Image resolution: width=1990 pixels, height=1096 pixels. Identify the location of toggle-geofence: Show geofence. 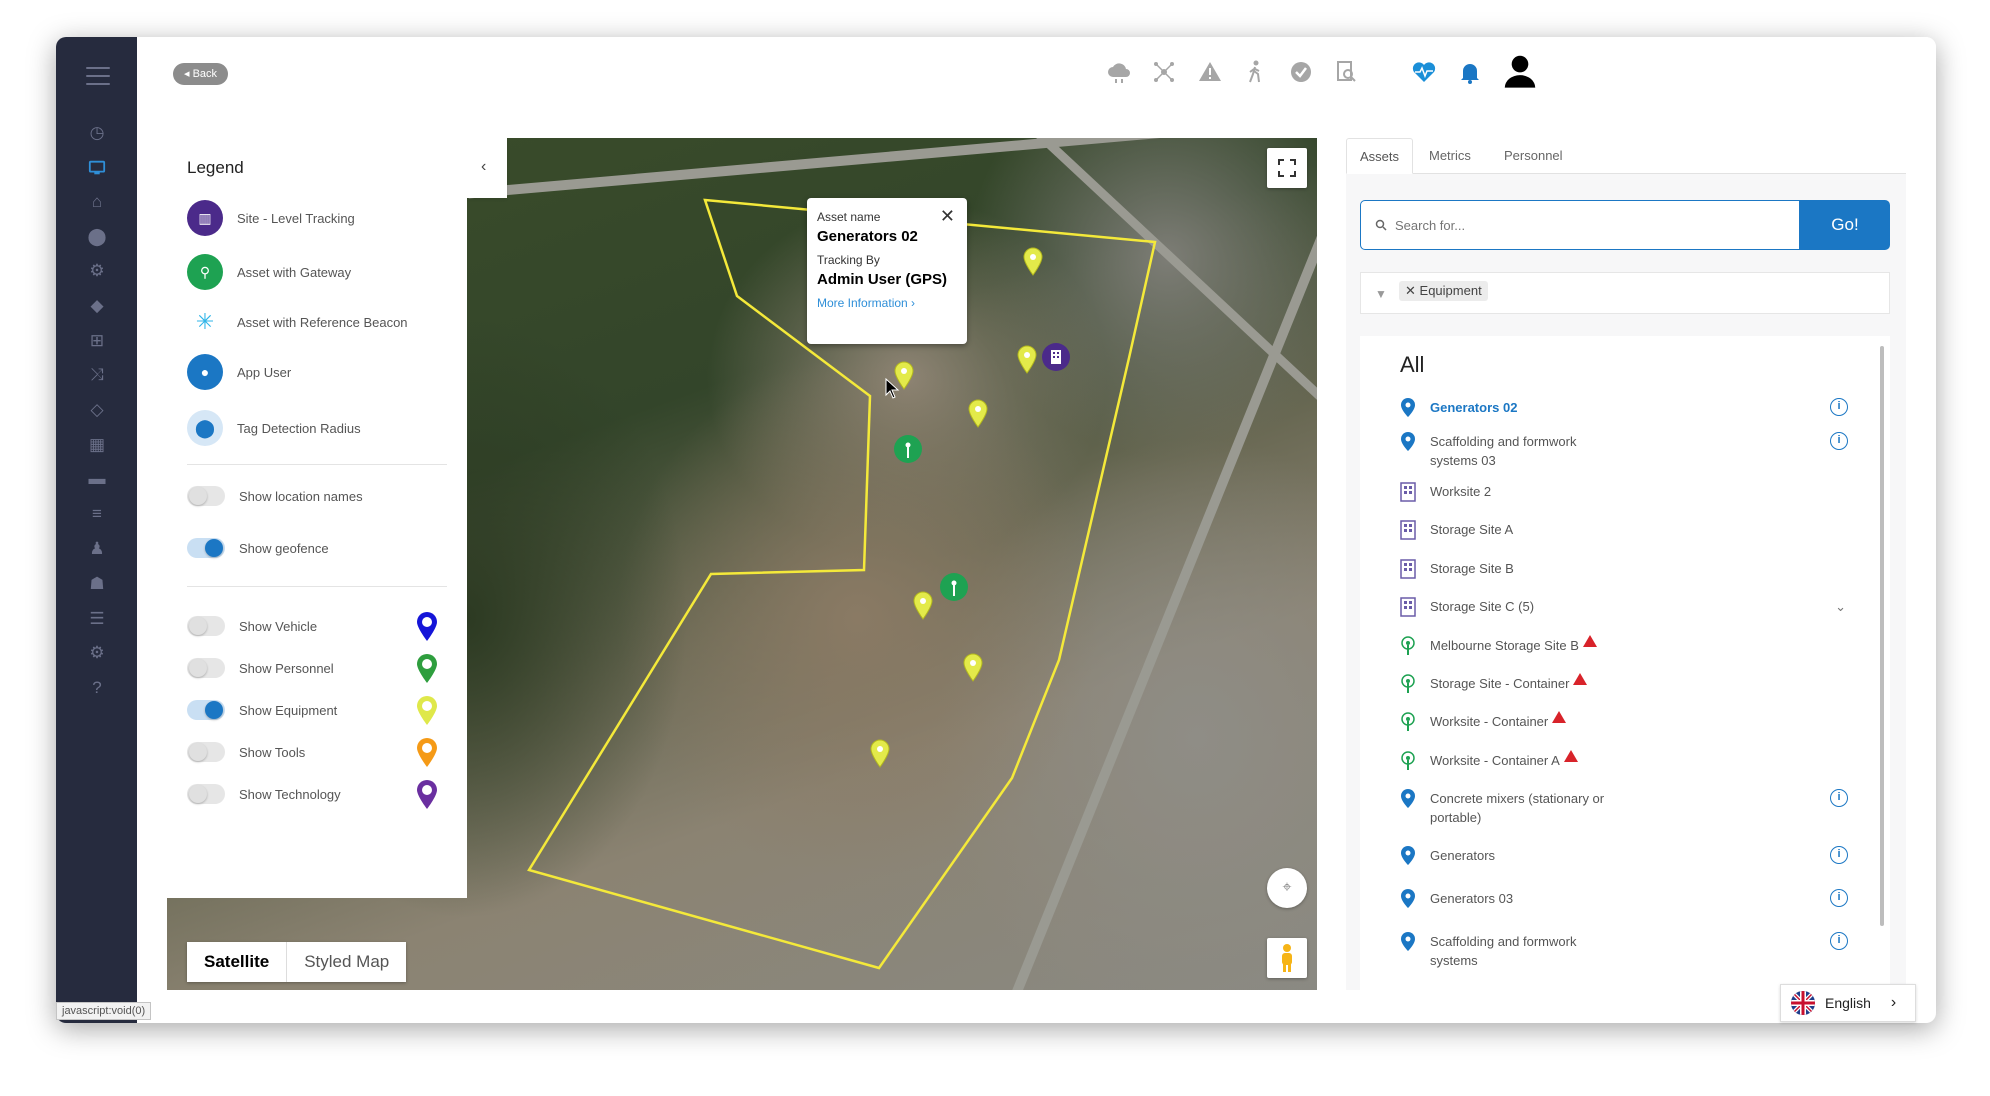
(258, 548).